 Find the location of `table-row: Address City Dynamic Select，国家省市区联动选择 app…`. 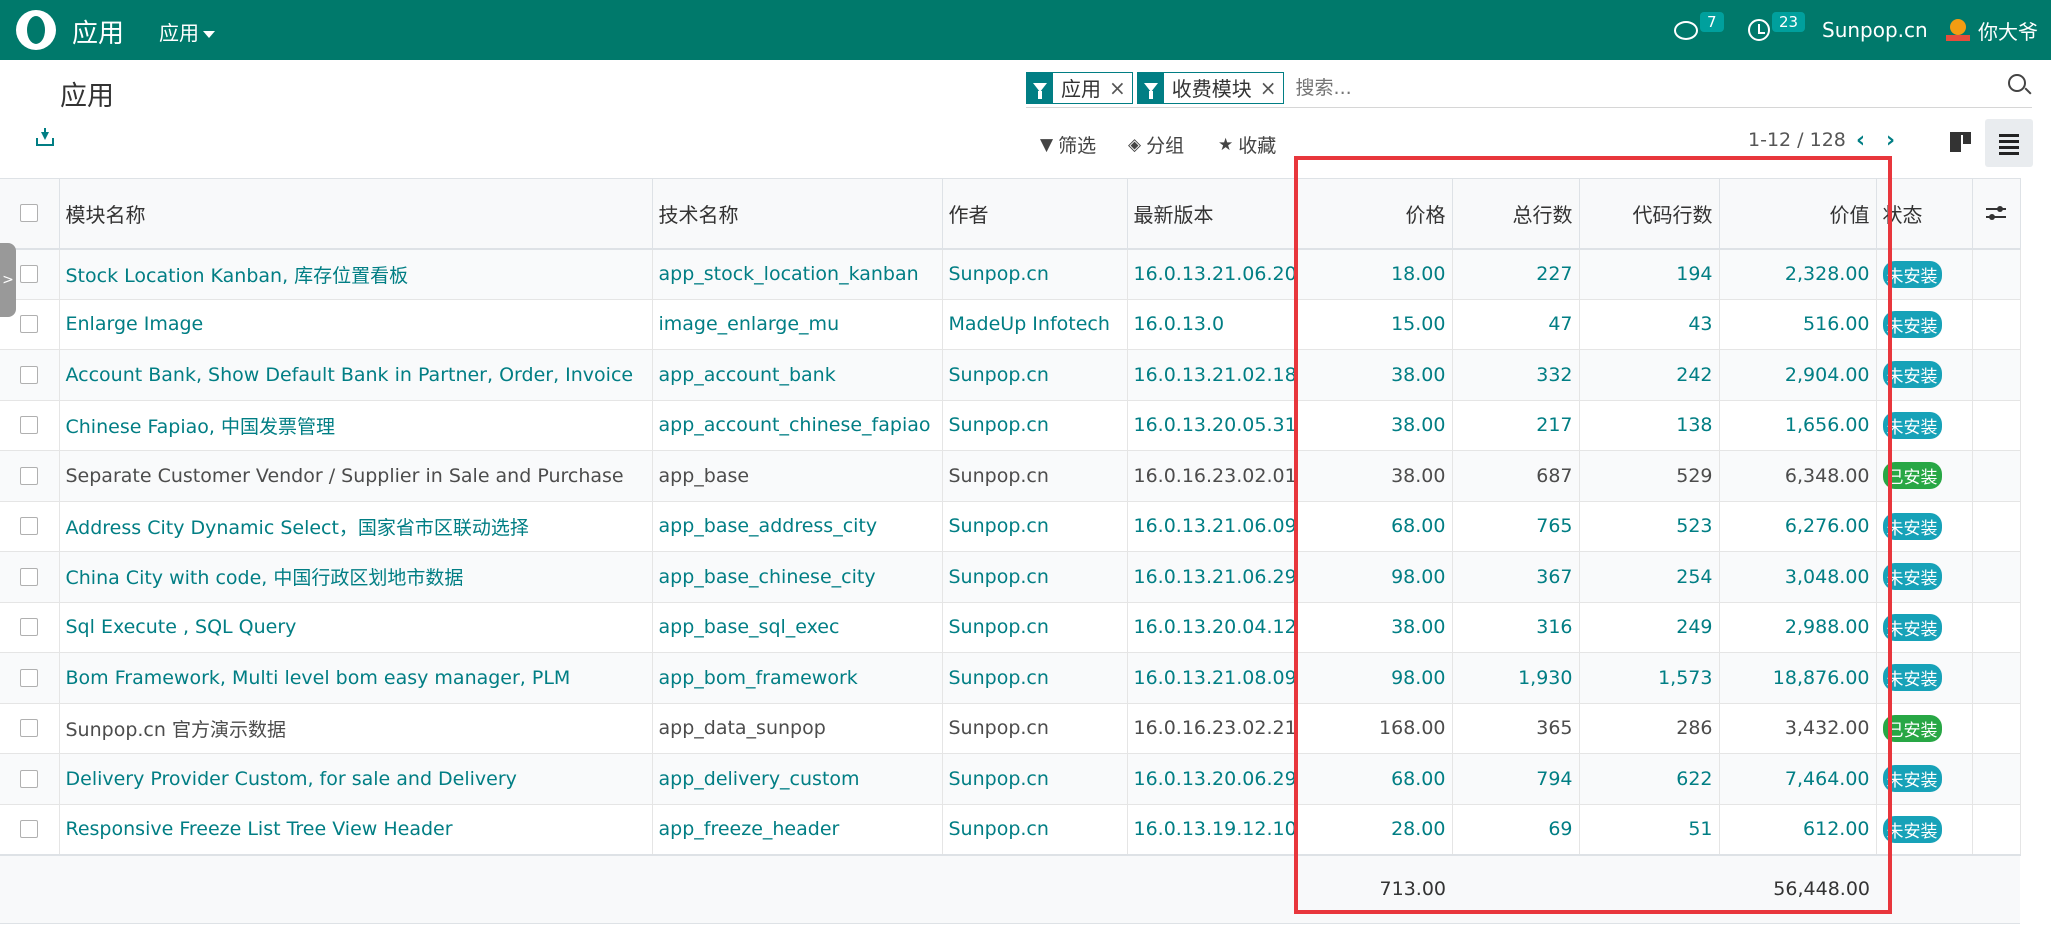

table-row: Address City Dynamic Select，国家省市区联动选择 app… is located at coordinates (1010, 526).